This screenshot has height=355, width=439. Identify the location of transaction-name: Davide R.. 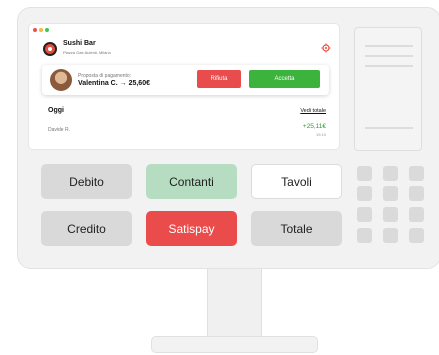
(59, 130).